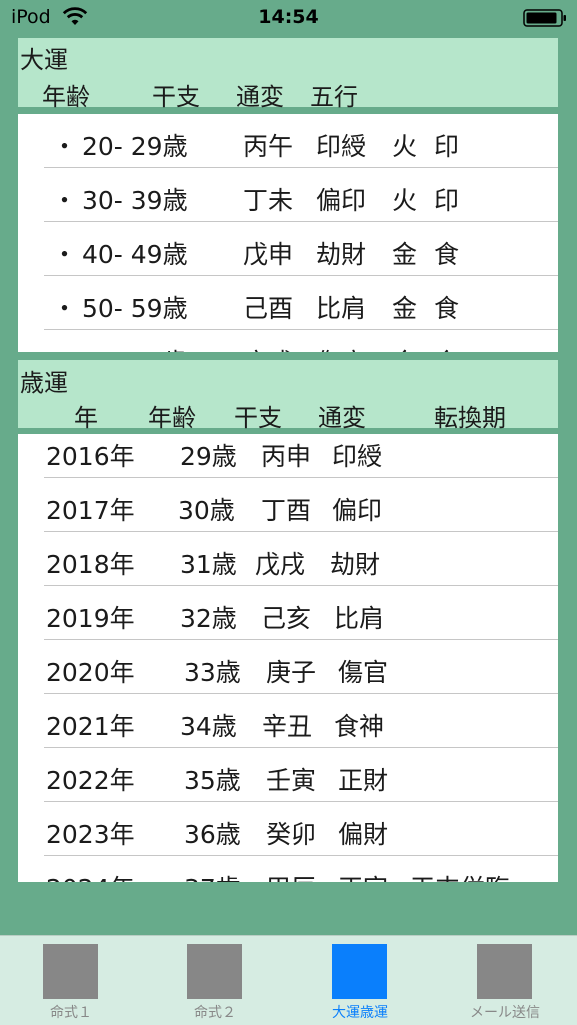  I want to click on row-kanshi: 癸卯, so click(291, 834).